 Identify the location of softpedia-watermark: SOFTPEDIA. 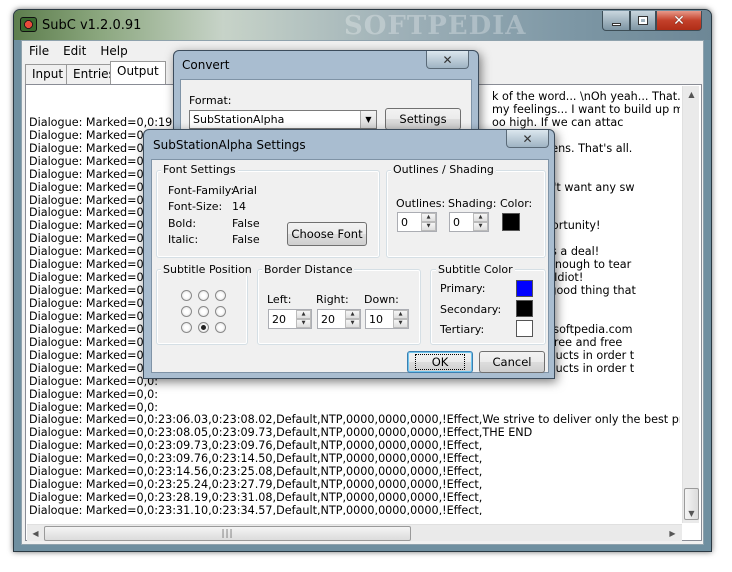
(435, 26).